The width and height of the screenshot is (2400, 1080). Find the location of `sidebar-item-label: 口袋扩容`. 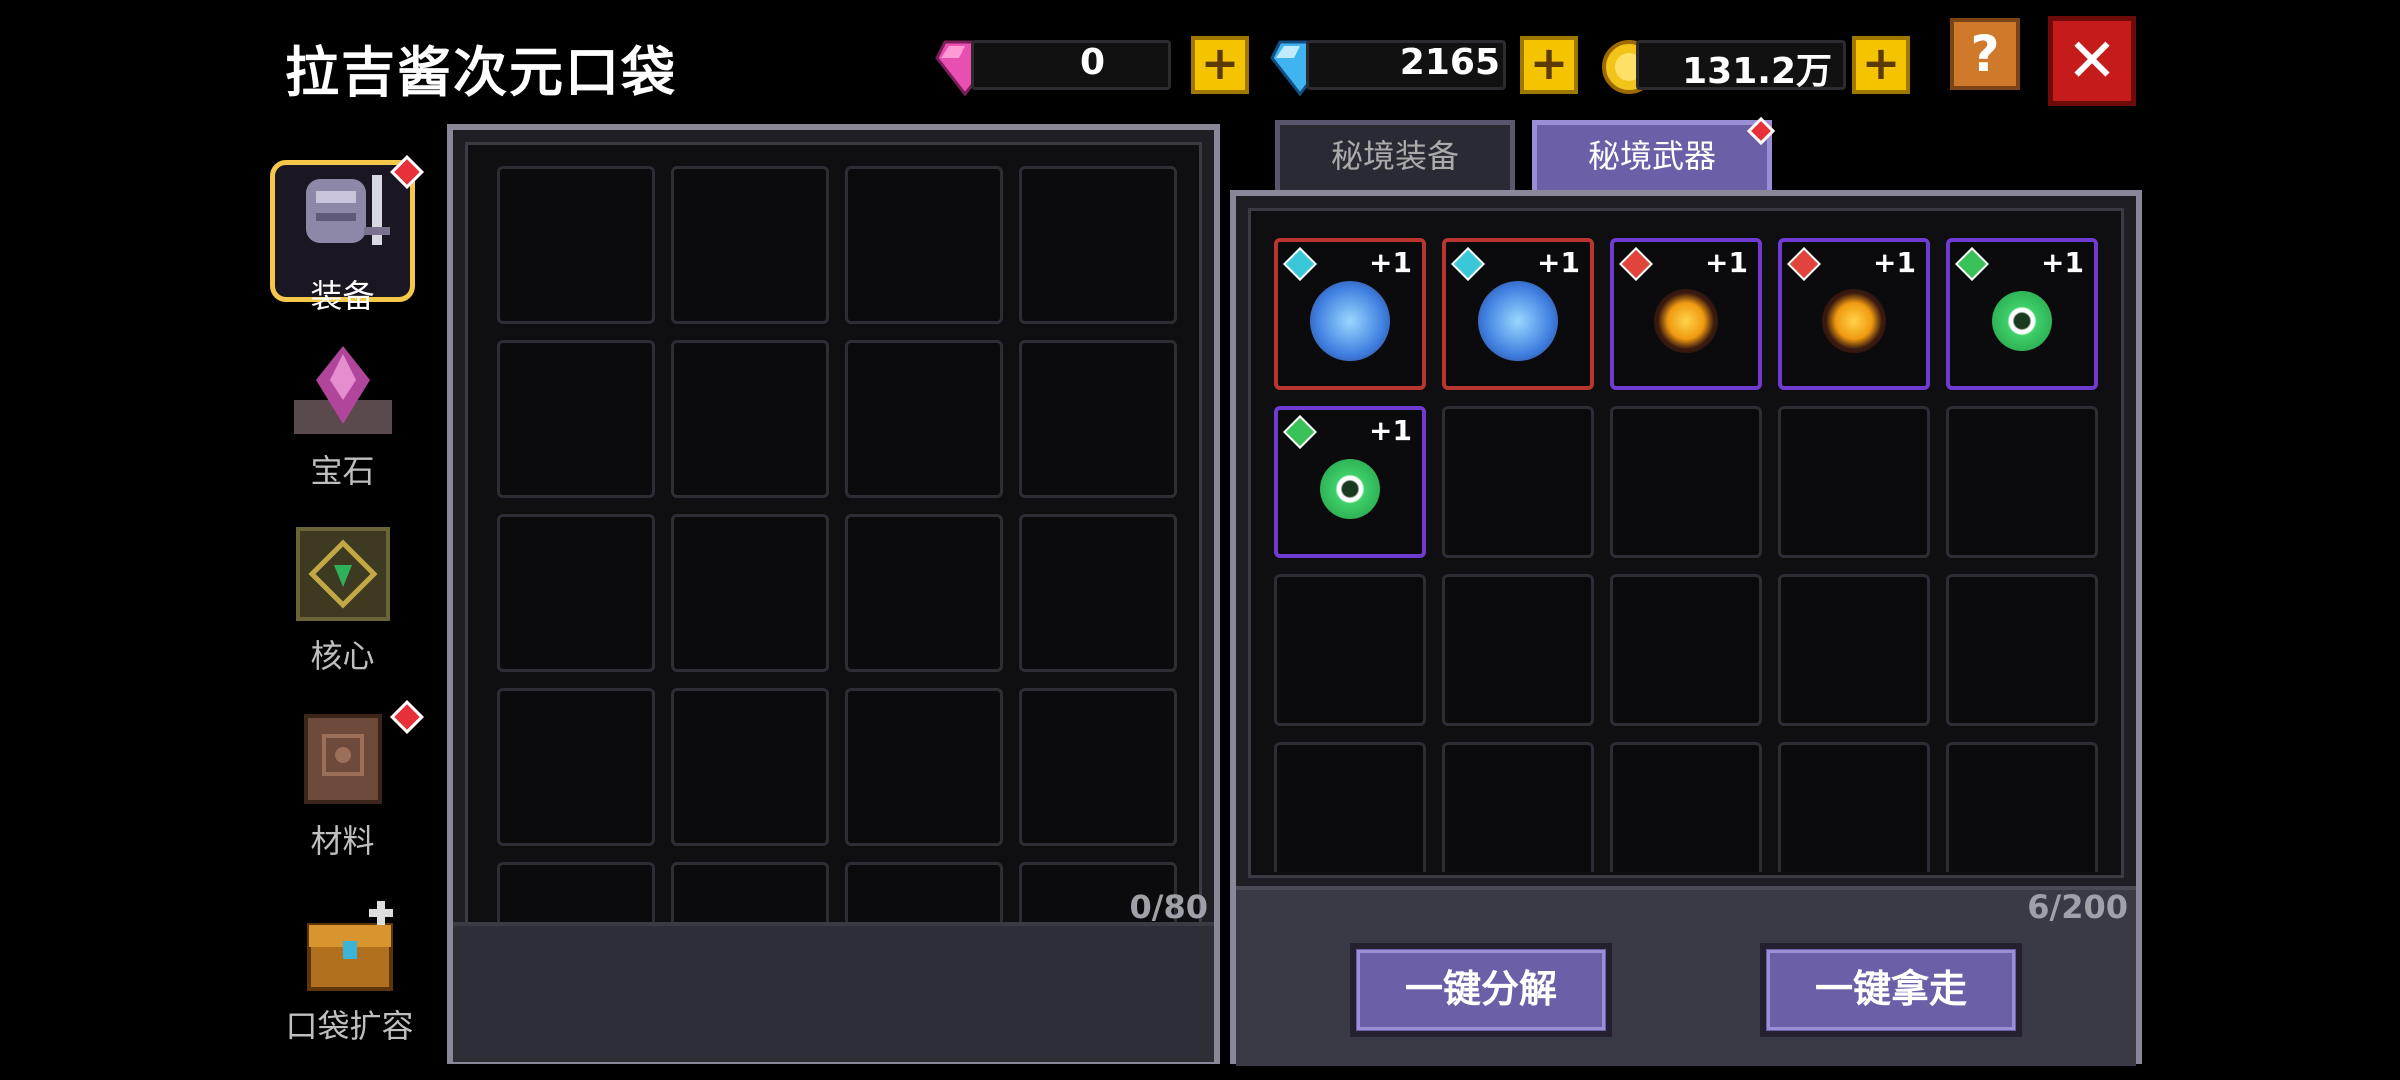

sidebar-item-label: 口袋扩容 is located at coordinates (349, 1026).